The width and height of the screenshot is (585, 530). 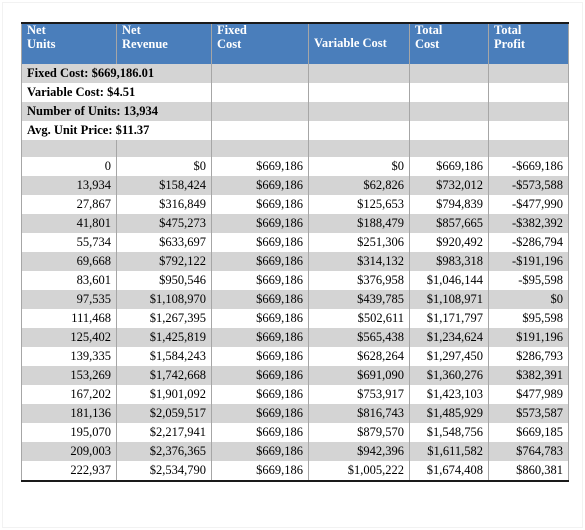 I want to click on spacer-row, so click(x=295, y=148).